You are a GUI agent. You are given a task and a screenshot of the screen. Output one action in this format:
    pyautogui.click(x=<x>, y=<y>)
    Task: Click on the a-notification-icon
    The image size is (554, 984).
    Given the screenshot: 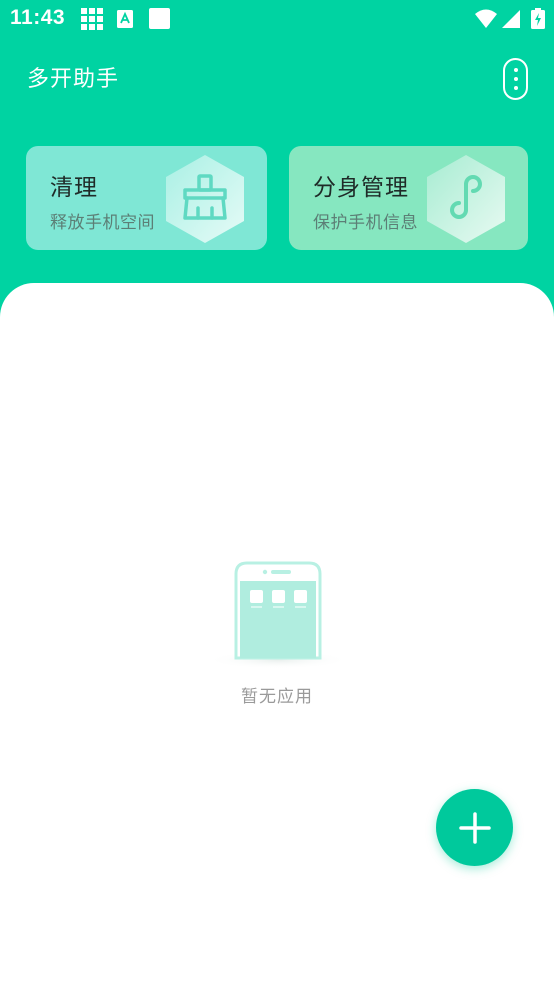 What is the action you would take?
    pyautogui.click(x=125, y=19)
    